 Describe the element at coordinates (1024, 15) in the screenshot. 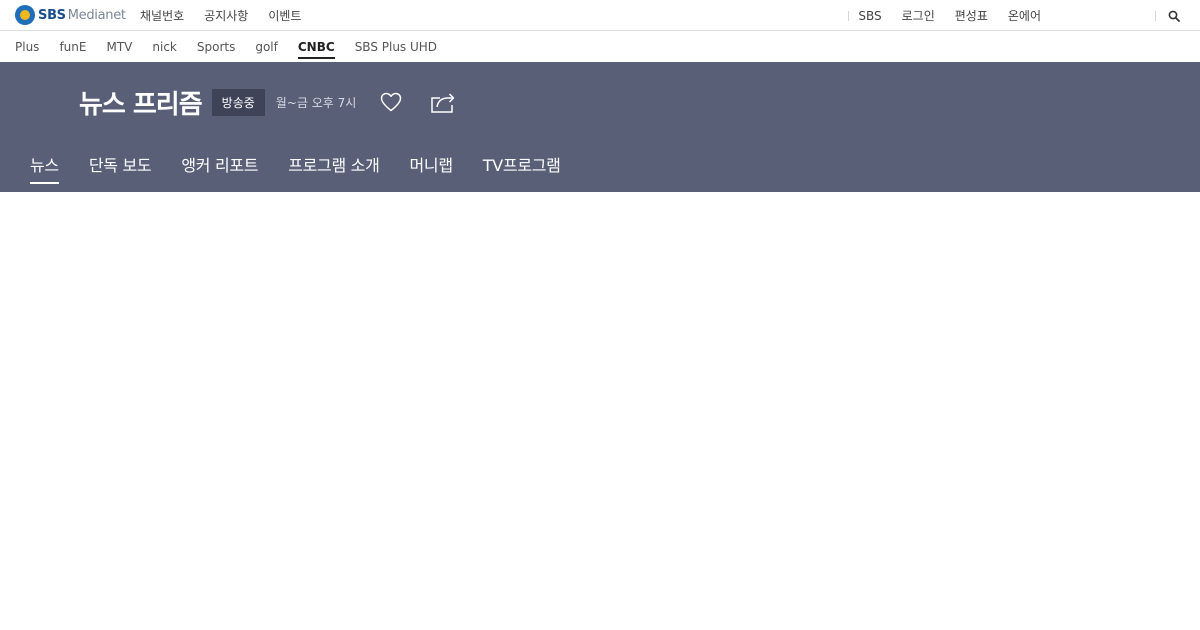

I see `nav-onair: 온에어` at that location.